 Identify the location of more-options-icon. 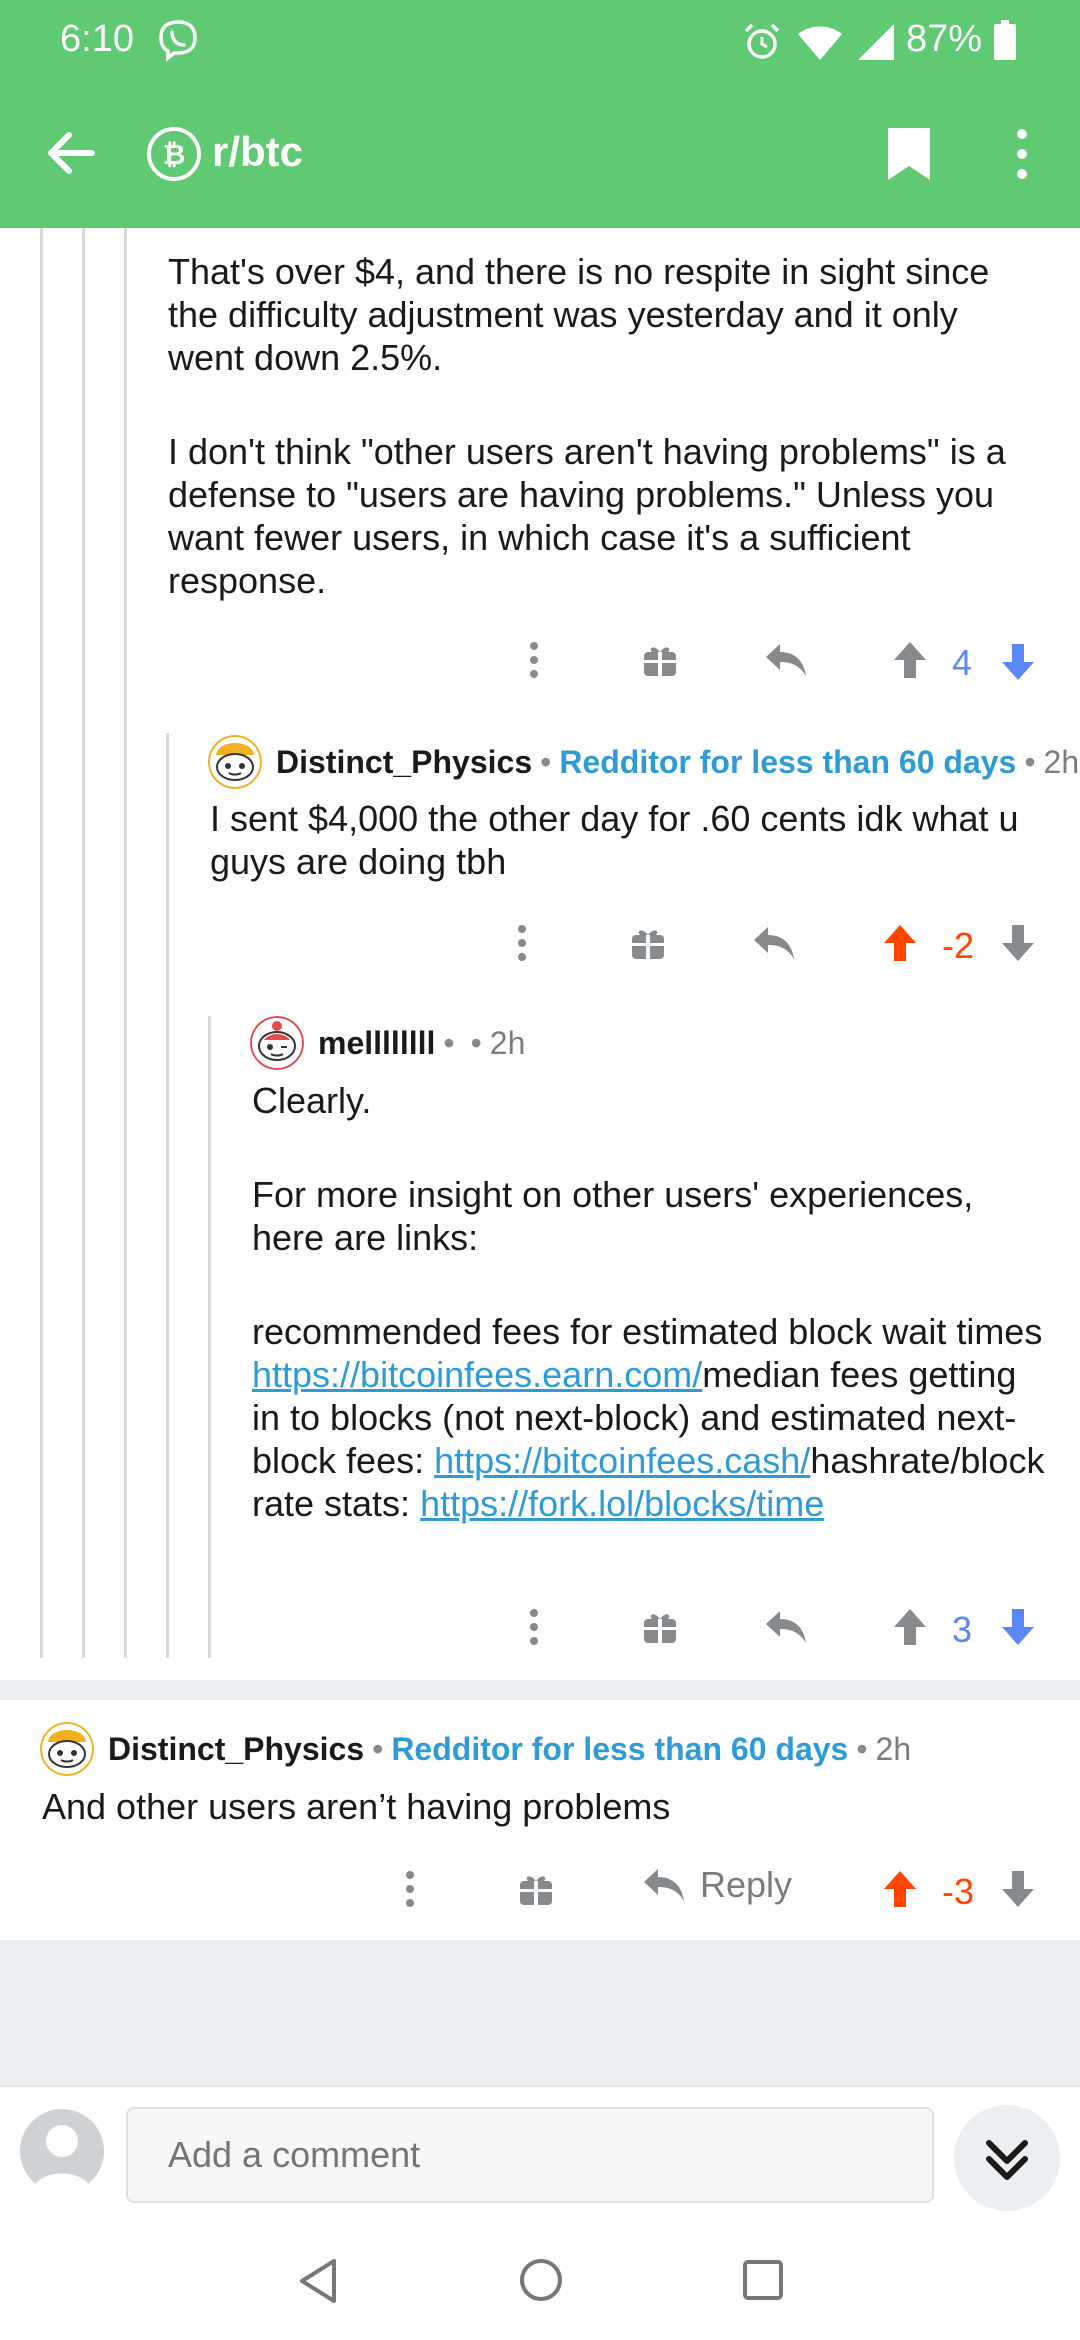
(1022, 154).